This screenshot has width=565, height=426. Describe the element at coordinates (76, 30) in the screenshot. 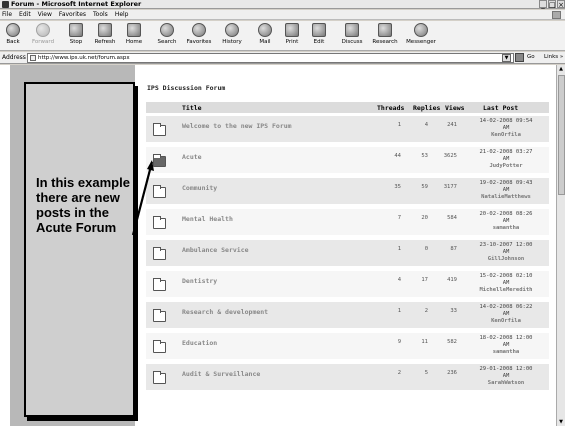

I see `stop-icon` at that location.